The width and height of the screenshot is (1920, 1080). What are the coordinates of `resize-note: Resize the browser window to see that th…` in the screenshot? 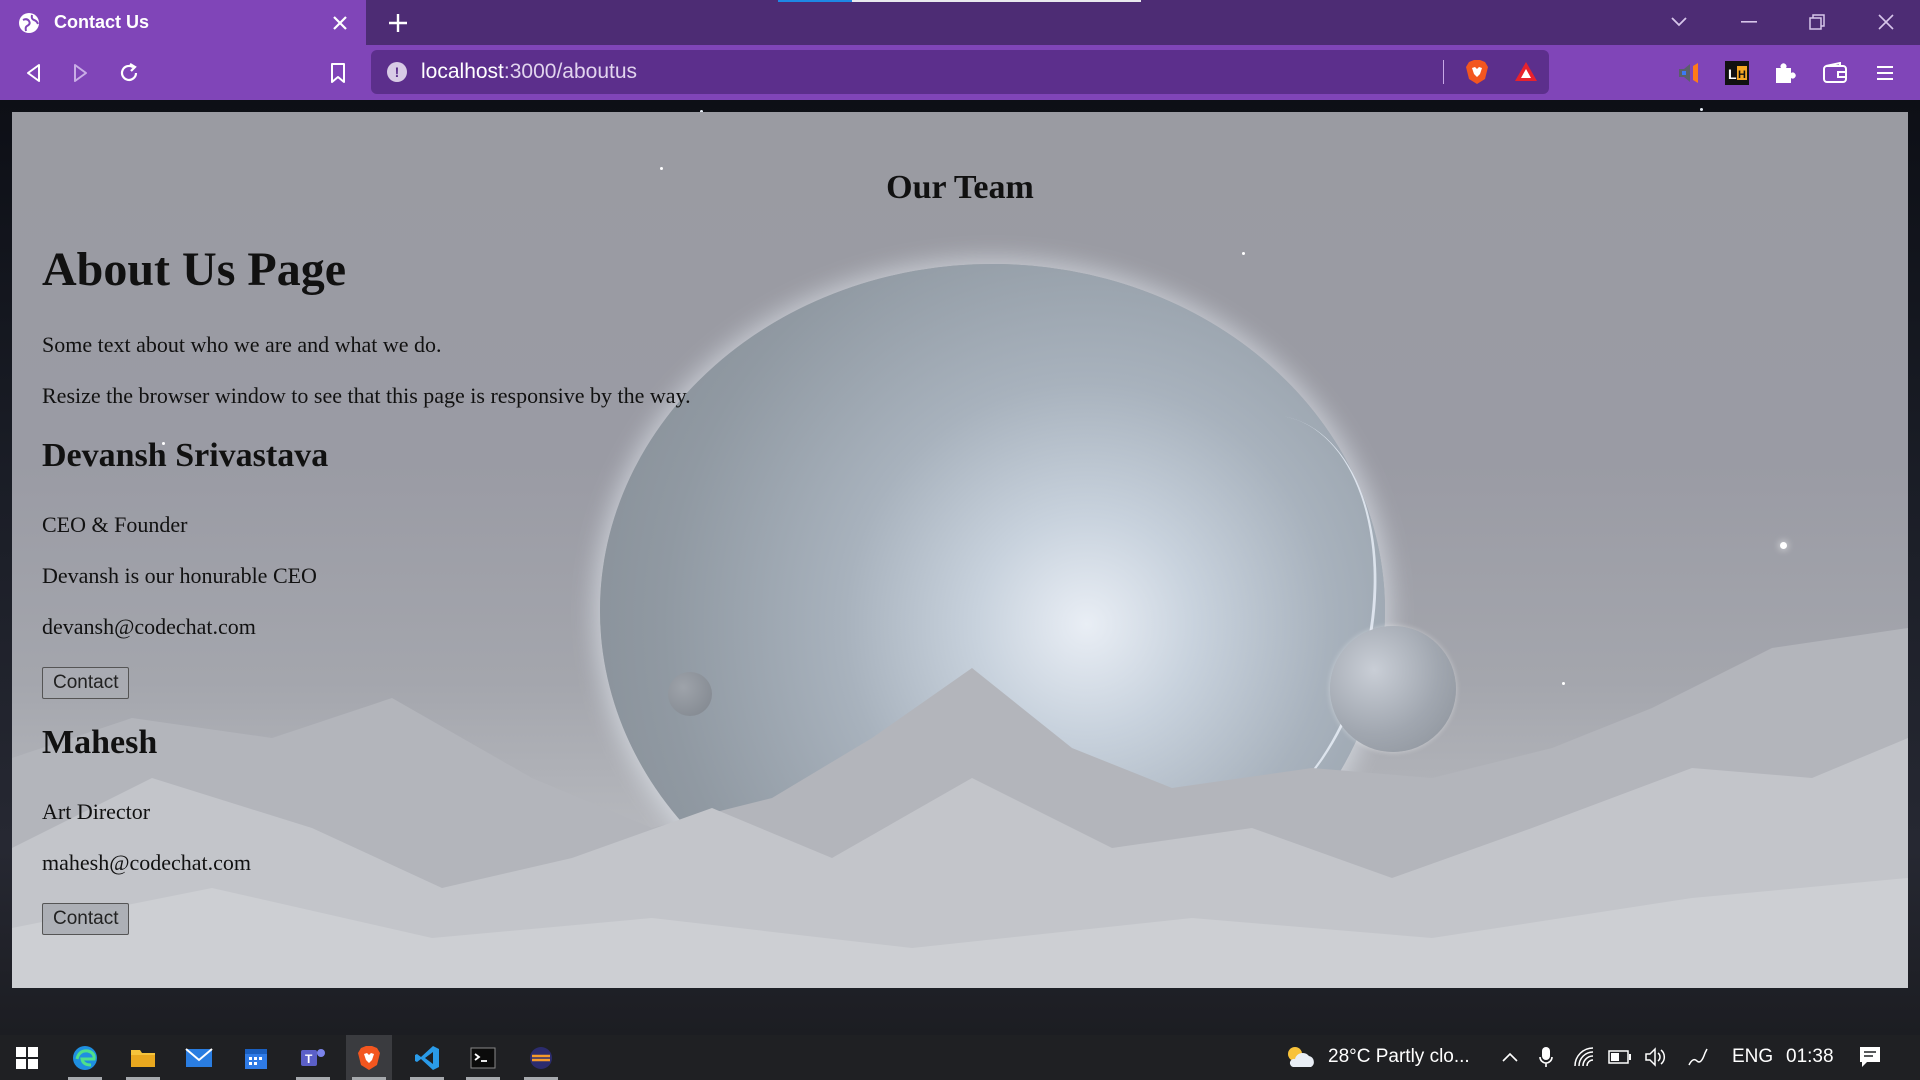 It's located at (366, 395).